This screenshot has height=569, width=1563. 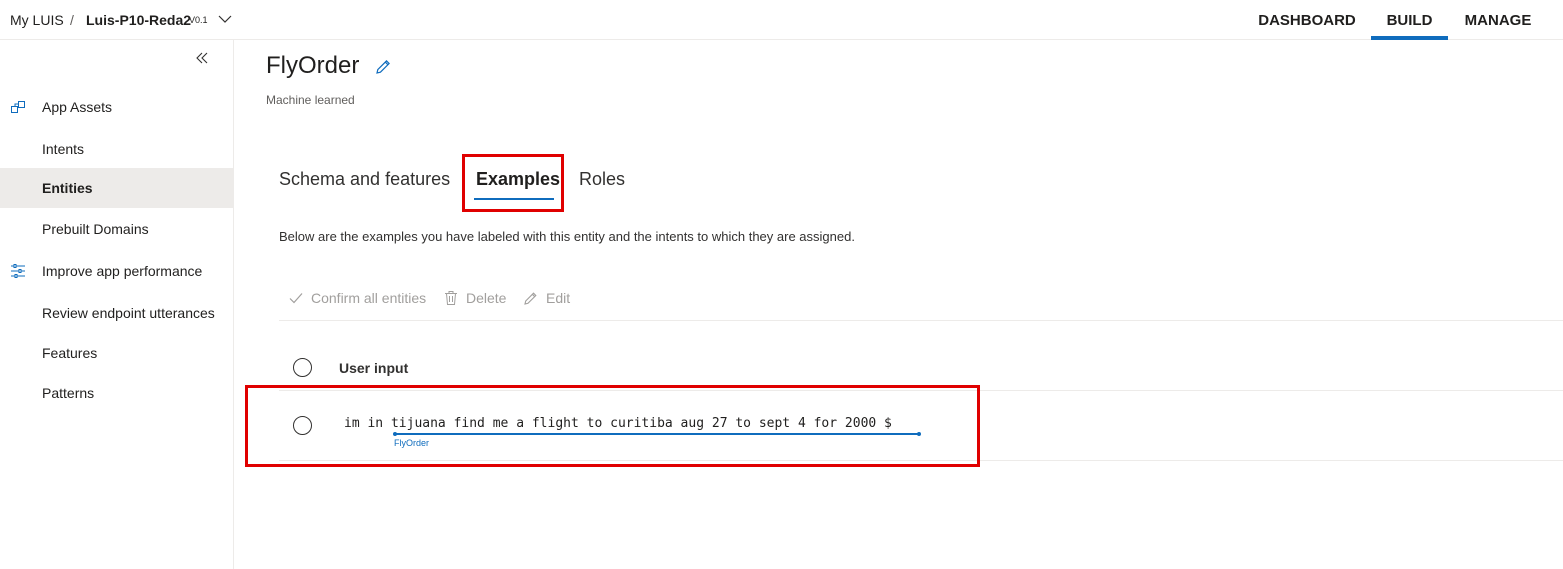 What do you see at coordinates (77, 107) in the screenshot?
I see `sidebar-item-label: App Assets` at bounding box center [77, 107].